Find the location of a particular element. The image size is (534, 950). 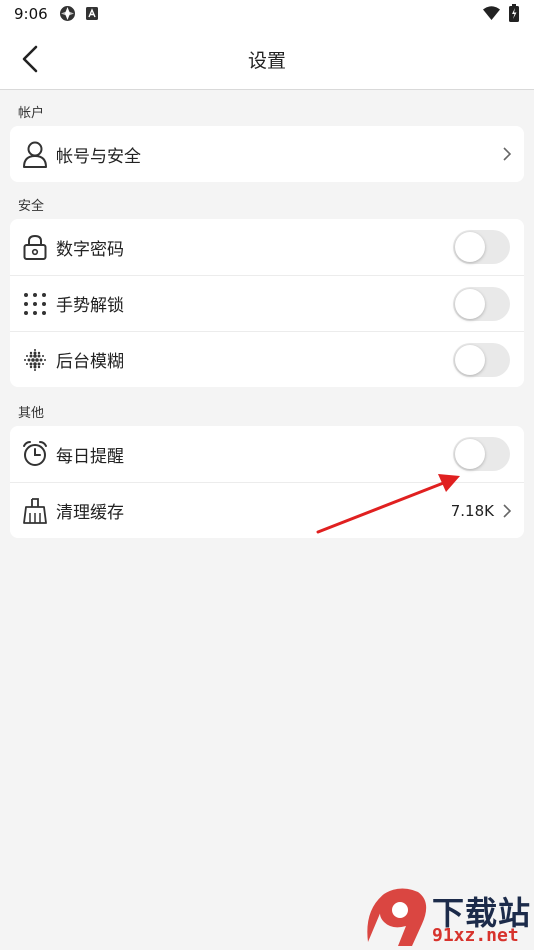

daily-reminder-row: 每日提醒 is located at coordinates (267, 454).